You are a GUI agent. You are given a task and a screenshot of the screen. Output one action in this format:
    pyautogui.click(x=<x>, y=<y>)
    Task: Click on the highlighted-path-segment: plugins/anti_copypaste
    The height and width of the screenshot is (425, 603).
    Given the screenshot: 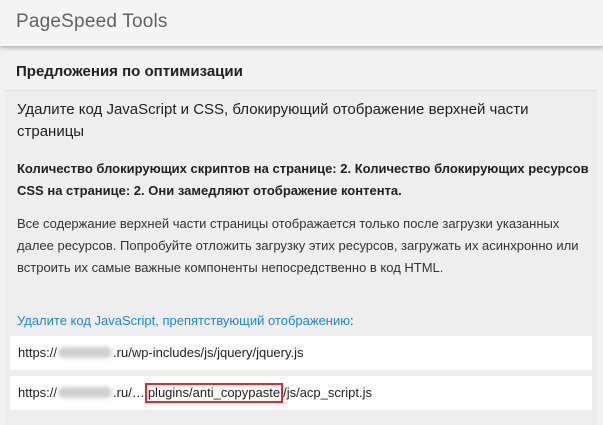 What is the action you would take?
    pyautogui.click(x=214, y=393)
    